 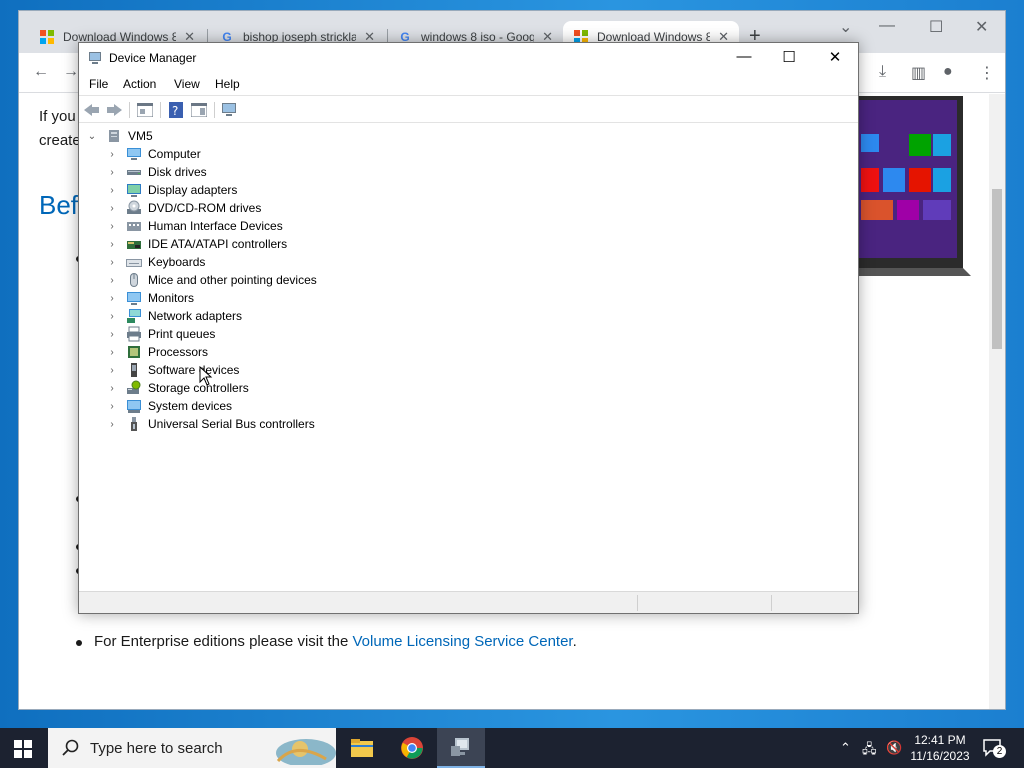 What do you see at coordinates (948, 72) in the screenshot?
I see `profile-icon: ●` at bounding box center [948, 72].